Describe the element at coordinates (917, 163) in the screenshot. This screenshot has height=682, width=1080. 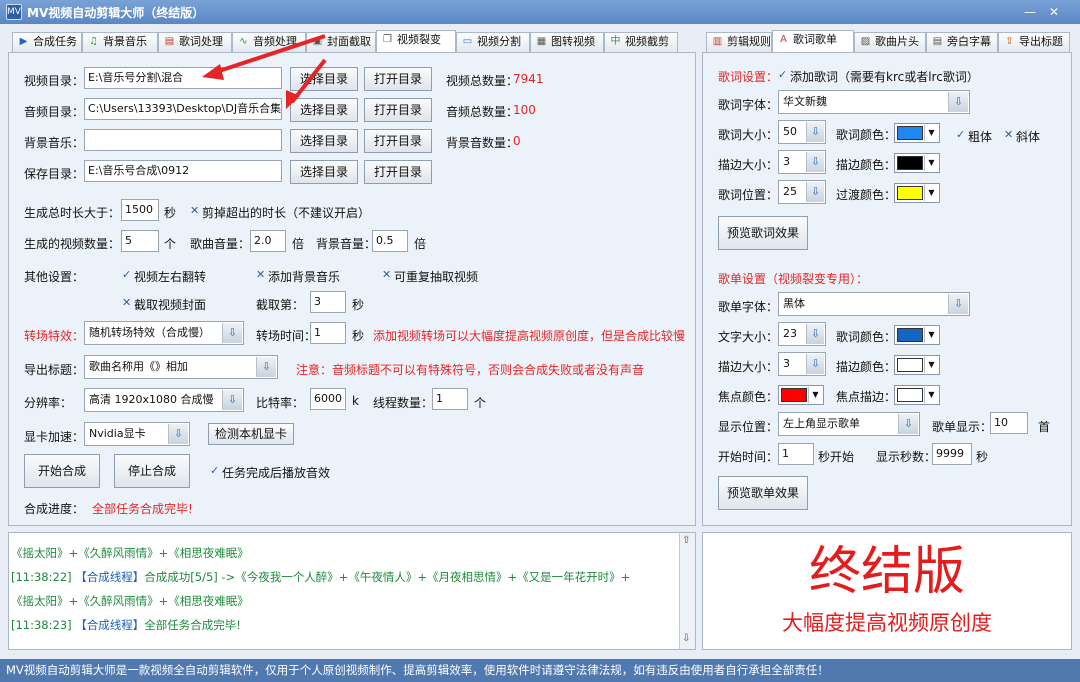
I see `stroke-color-picker: ▼` at that location.